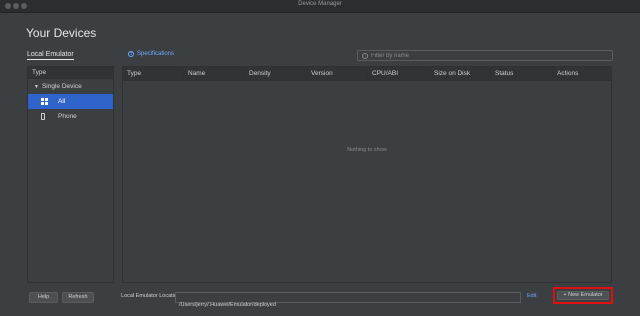 This screenshot has height=316, width=640. I want to click on sidebar-item-label: Phone, so click(67, 116).